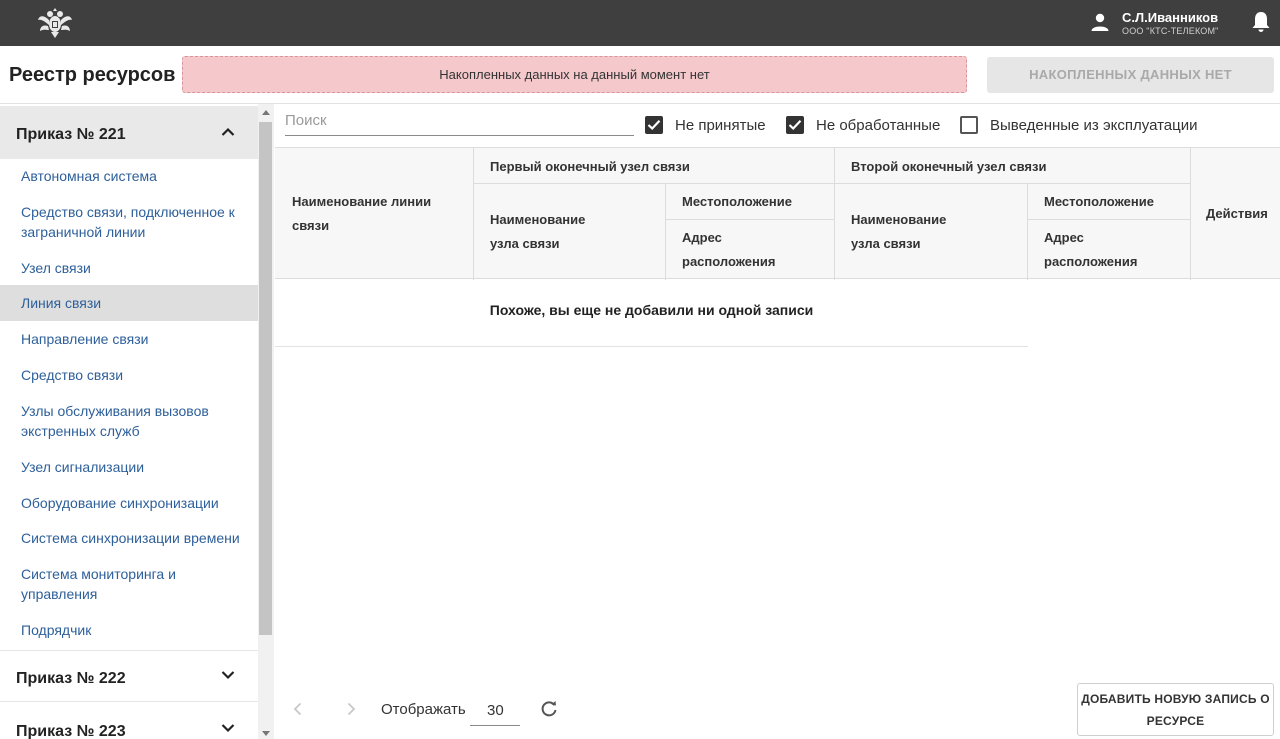  I want to click on header-second-node-name: Наименование узла связи, so click(911, 232).